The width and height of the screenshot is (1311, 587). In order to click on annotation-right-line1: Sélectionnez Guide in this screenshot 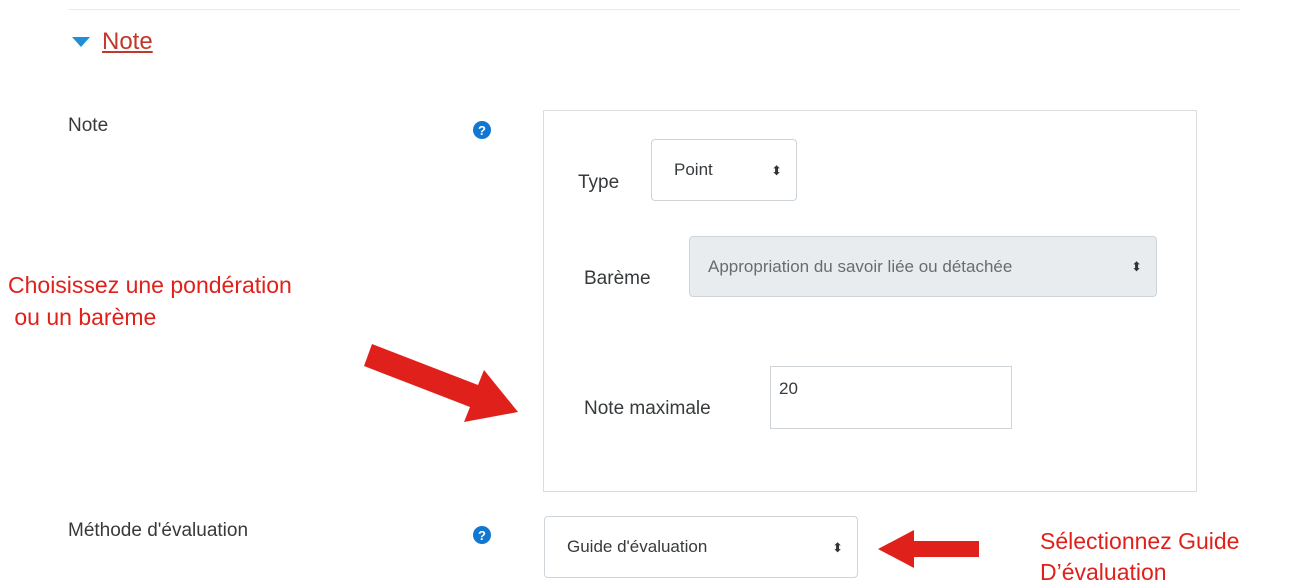, I will do `click(1140, 541)`.